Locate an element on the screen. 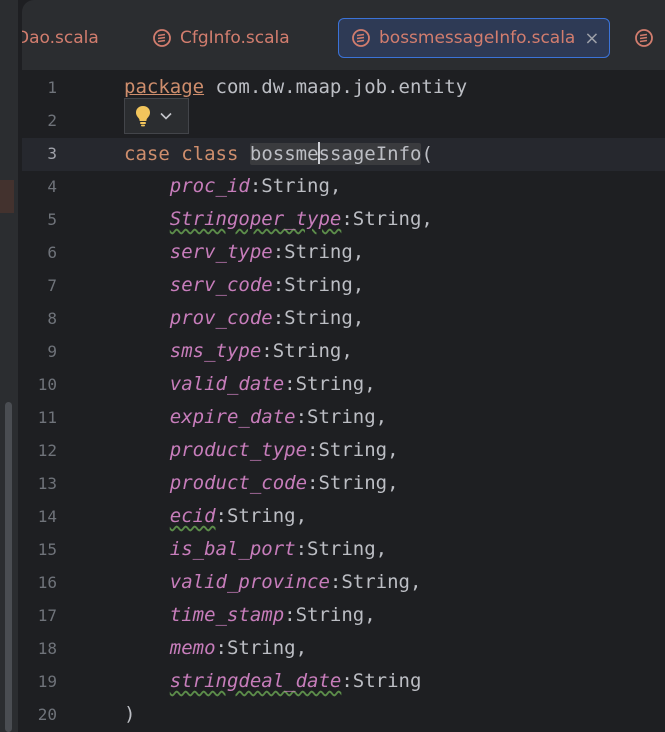 This screenshot has width=665, height=732. package-name: com.dw.maap.job.entity is located at coordinates (336, 87).